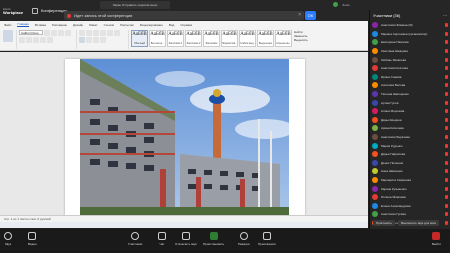 This screenshot has height=253, width=450. I want to click on participant-name: Мария Руденко, so click(392, 145).